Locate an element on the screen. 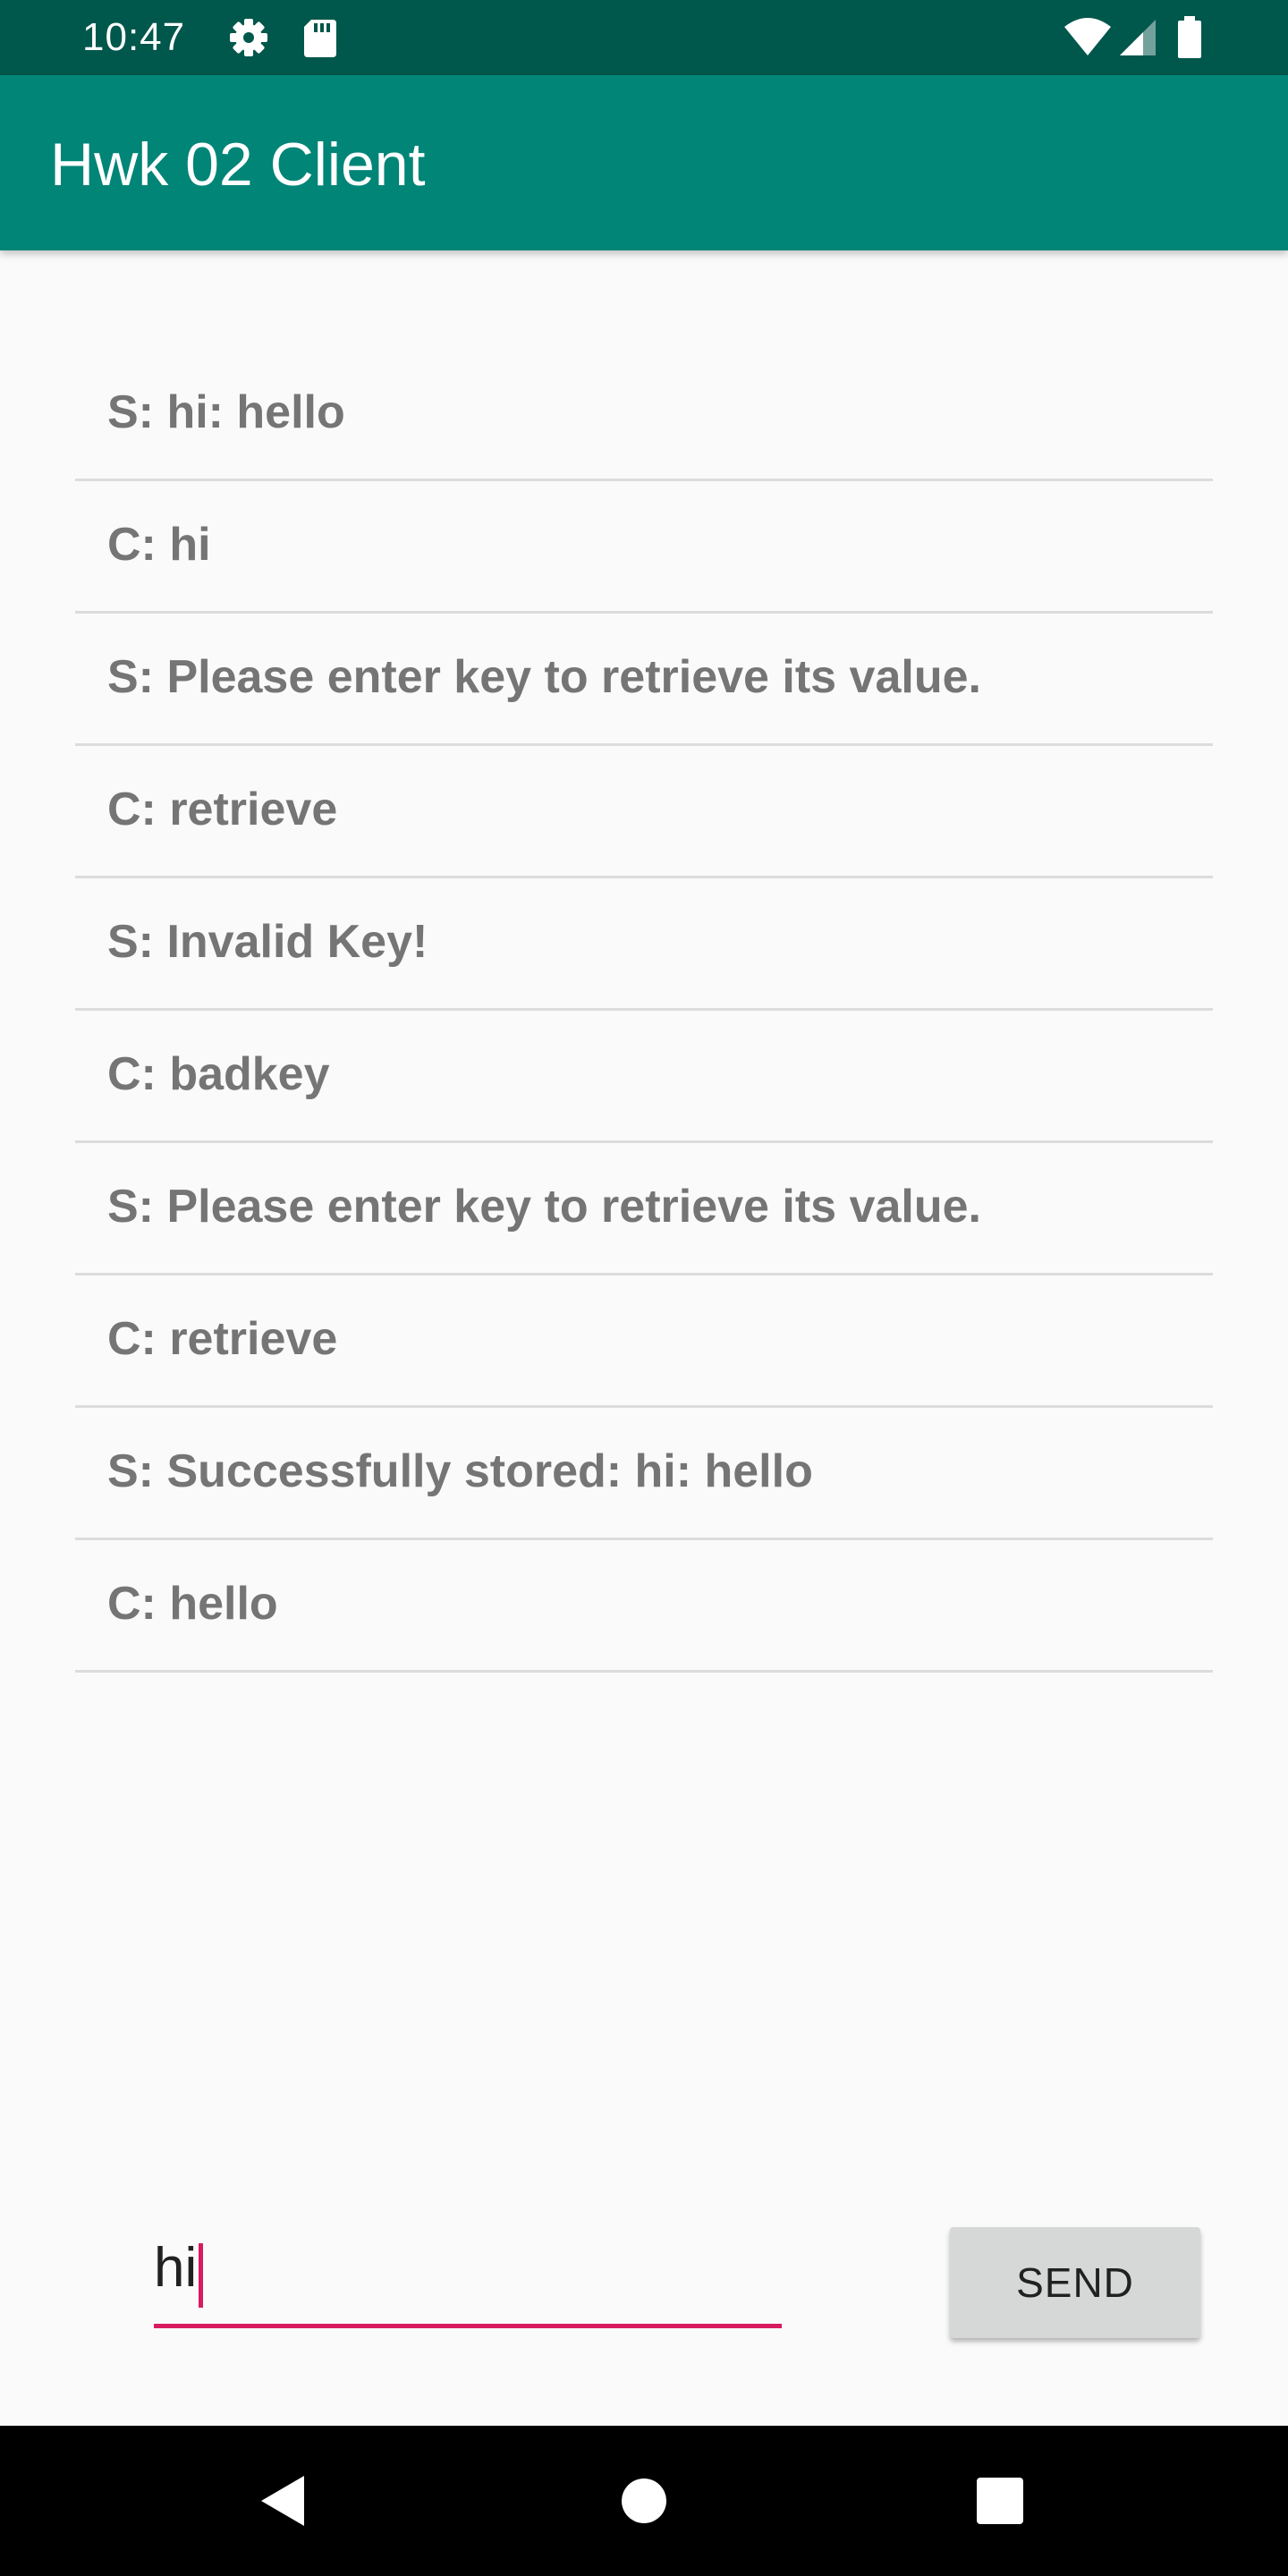 The height and width of the screenshot is (2576, 1288). gear-icon is located at coordinates (248, 37).